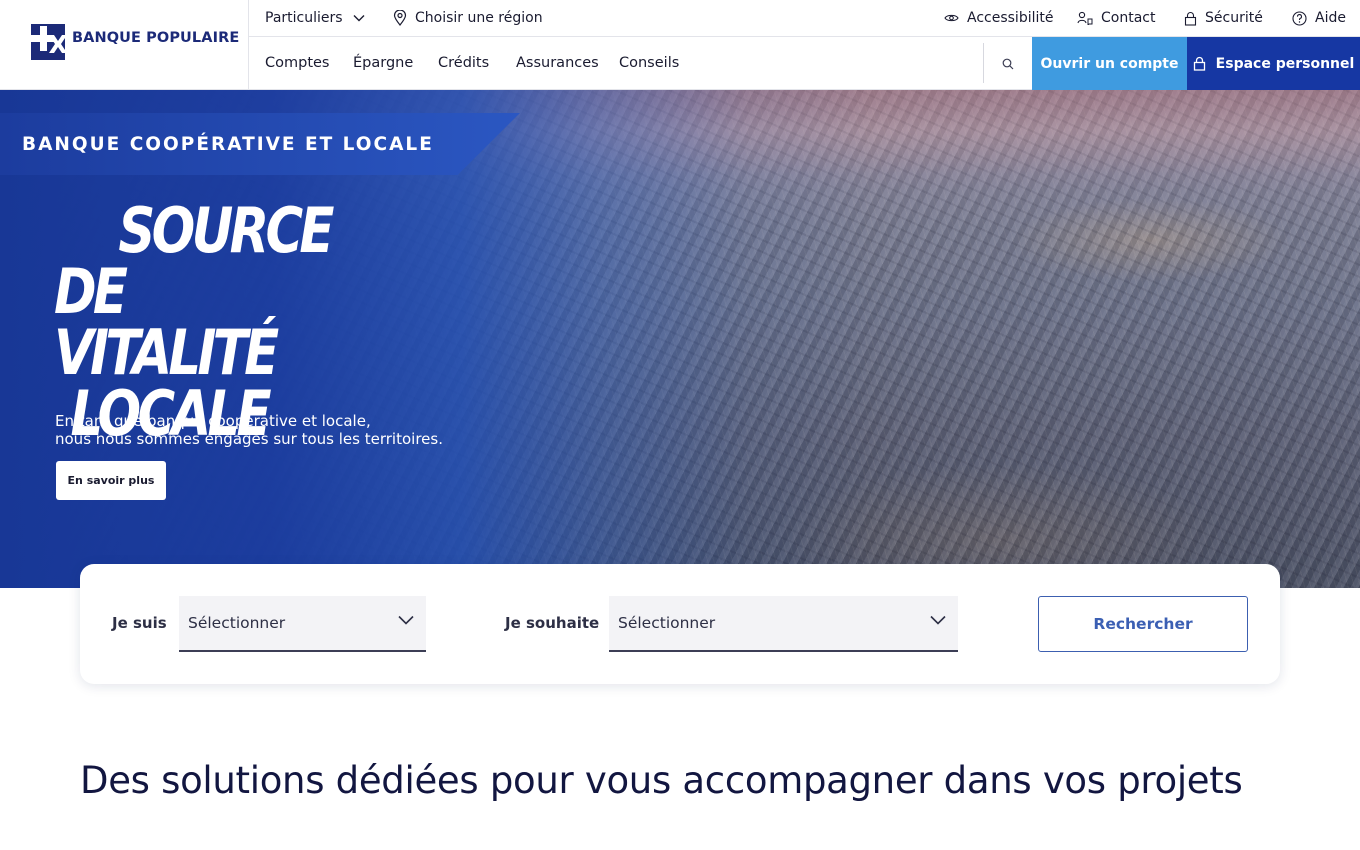  I want to click on help-label: Aide, so click(1330, 18).